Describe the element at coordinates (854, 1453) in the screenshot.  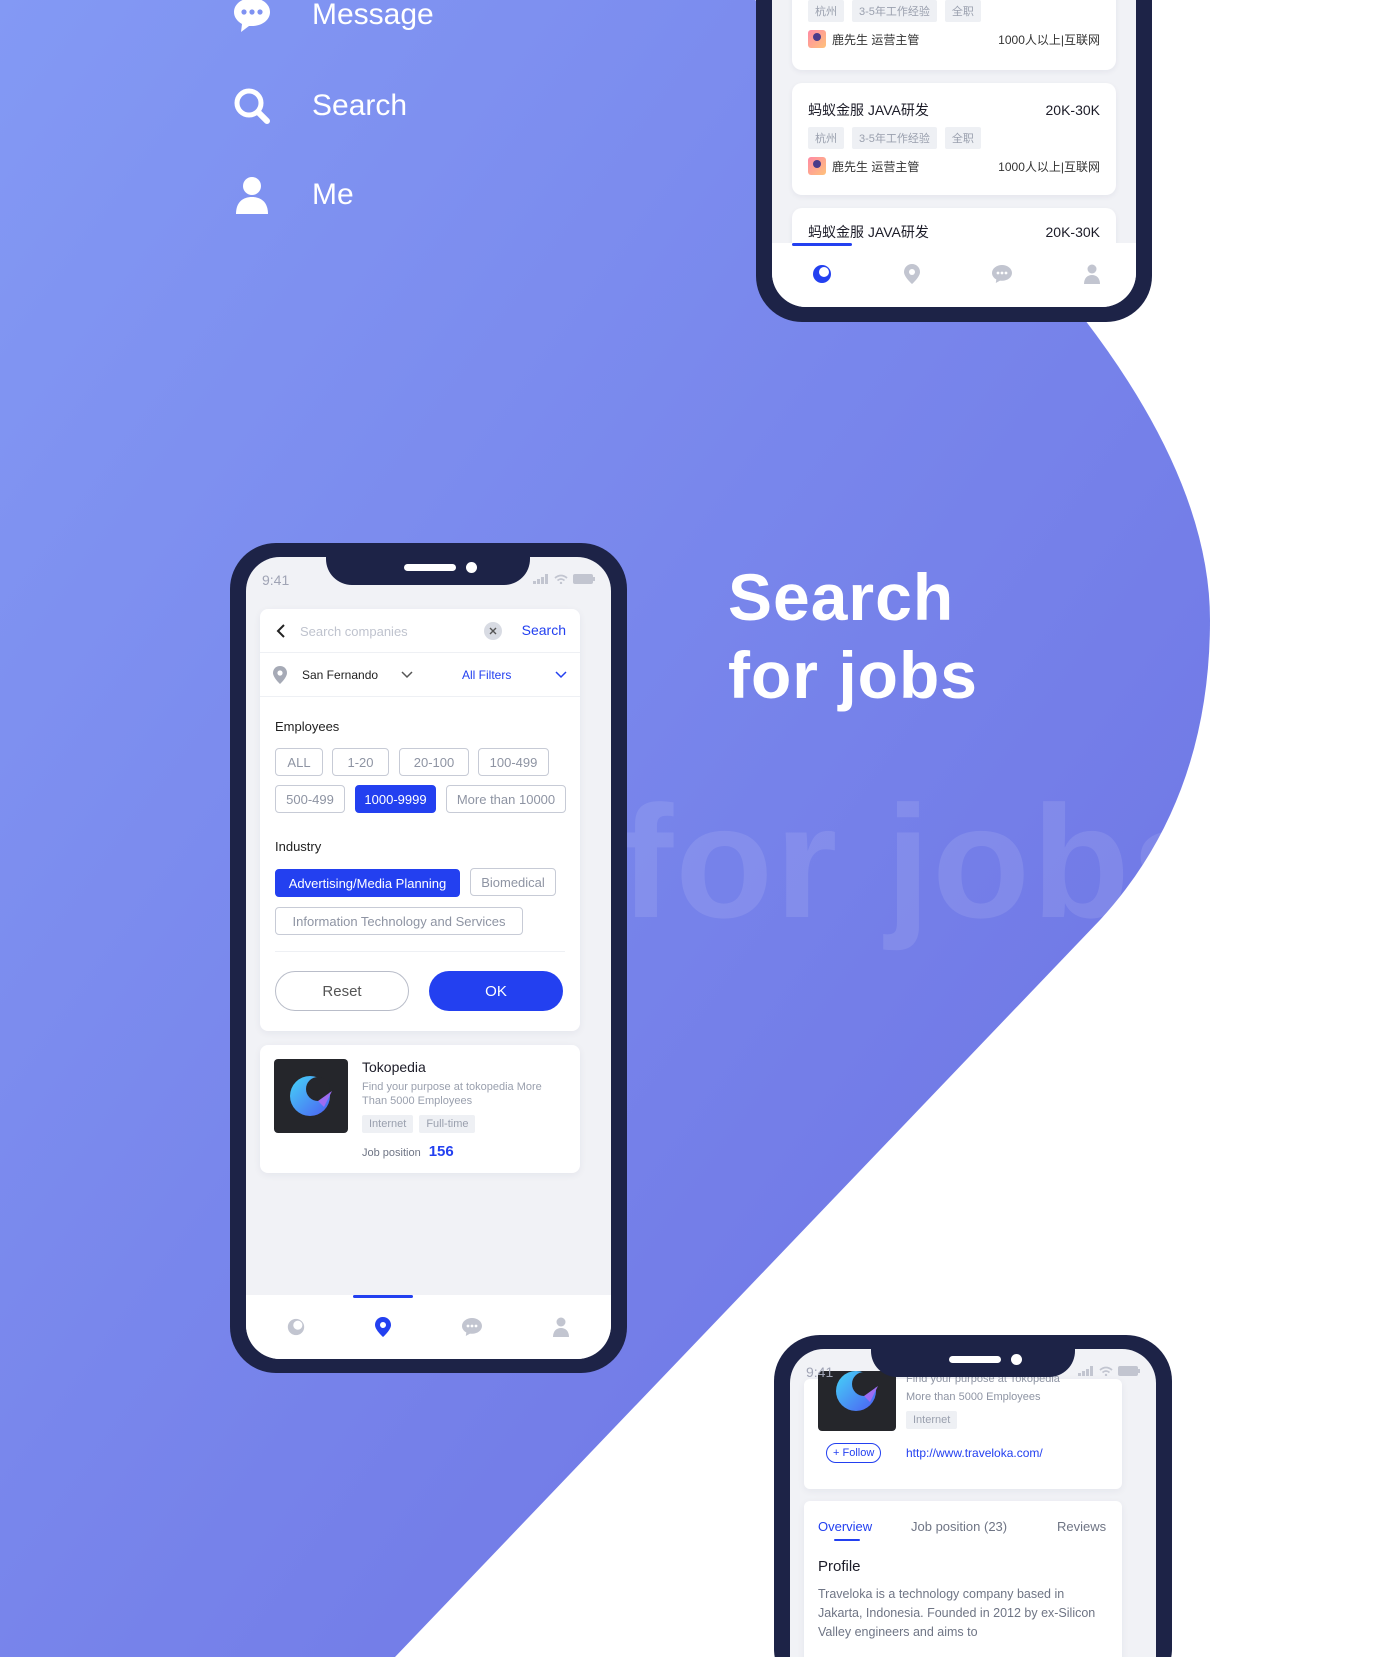
I see `follow-button: + Follow` at that location.